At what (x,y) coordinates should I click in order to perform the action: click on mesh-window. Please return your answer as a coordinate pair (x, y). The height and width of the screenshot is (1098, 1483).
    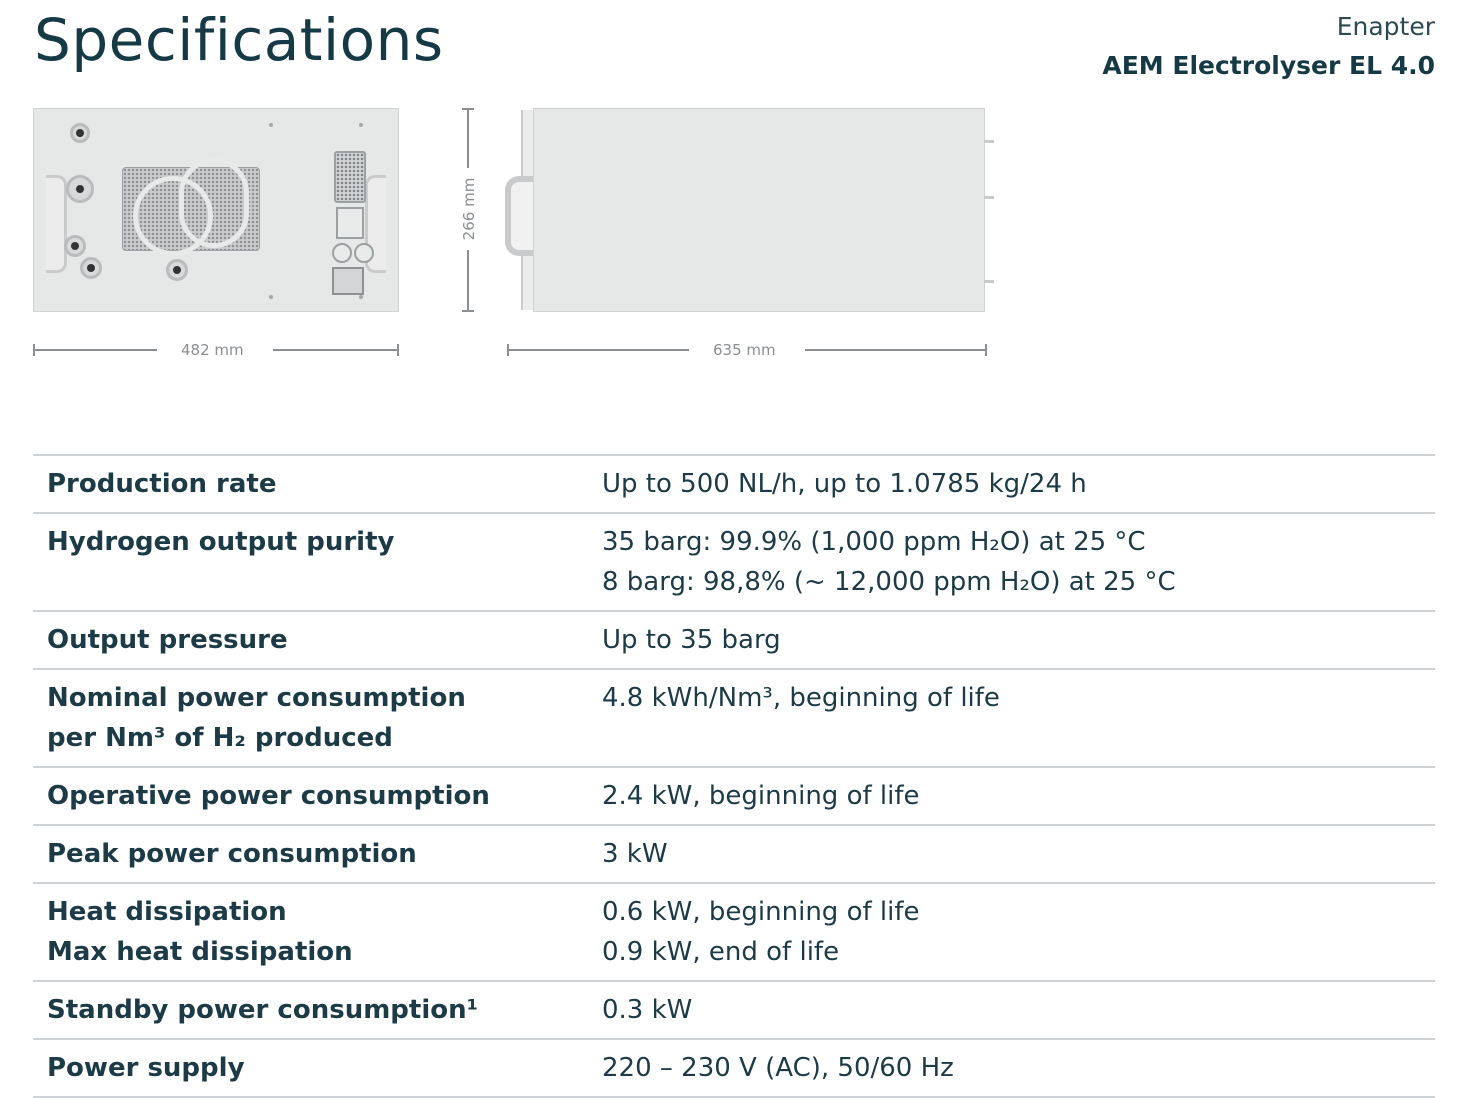
    Looking at the image, I should click on (191, 207).